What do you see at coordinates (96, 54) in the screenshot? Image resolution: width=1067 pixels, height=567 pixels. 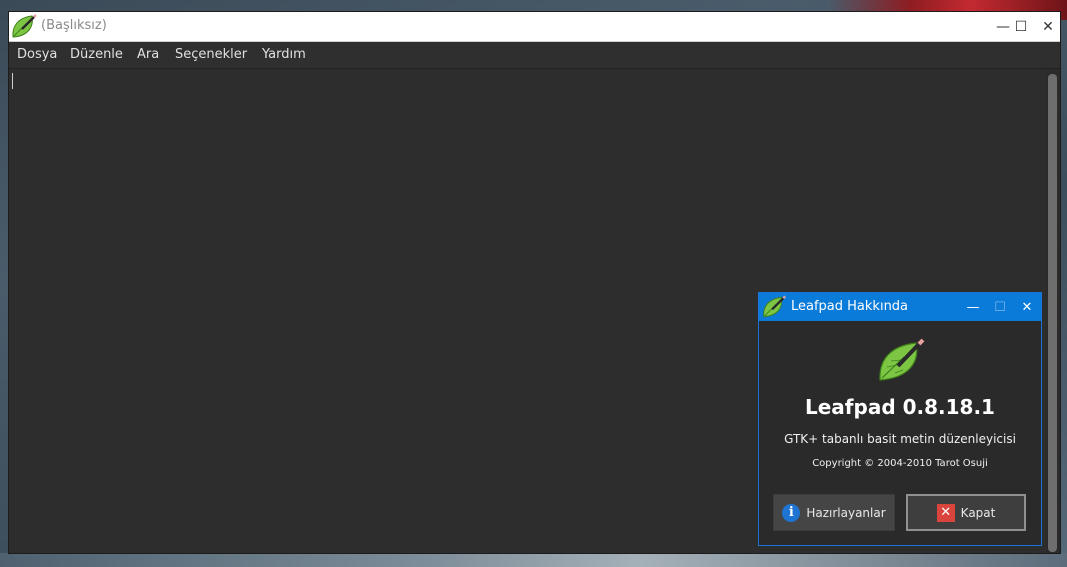 I see `menu-duzenle: Düzenle` at bounding box center [96, 54].